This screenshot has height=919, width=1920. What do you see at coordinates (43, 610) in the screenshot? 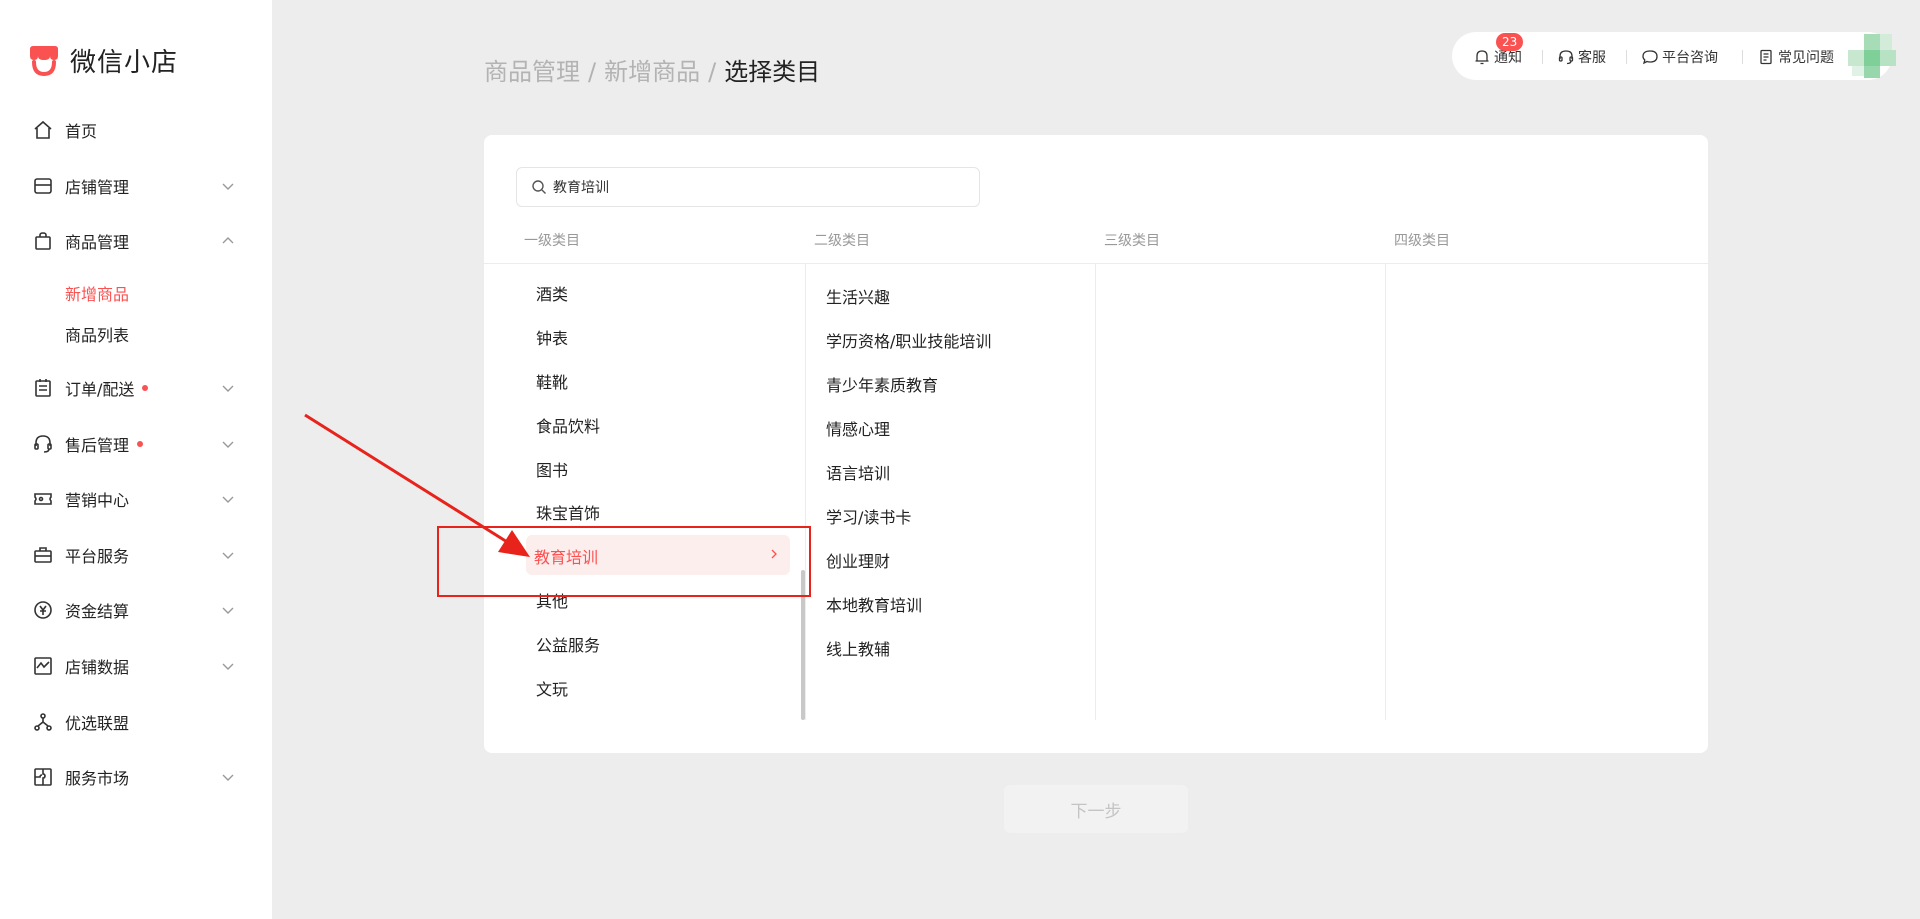
I see `yuan-icon` at bounding box center [43, 610].